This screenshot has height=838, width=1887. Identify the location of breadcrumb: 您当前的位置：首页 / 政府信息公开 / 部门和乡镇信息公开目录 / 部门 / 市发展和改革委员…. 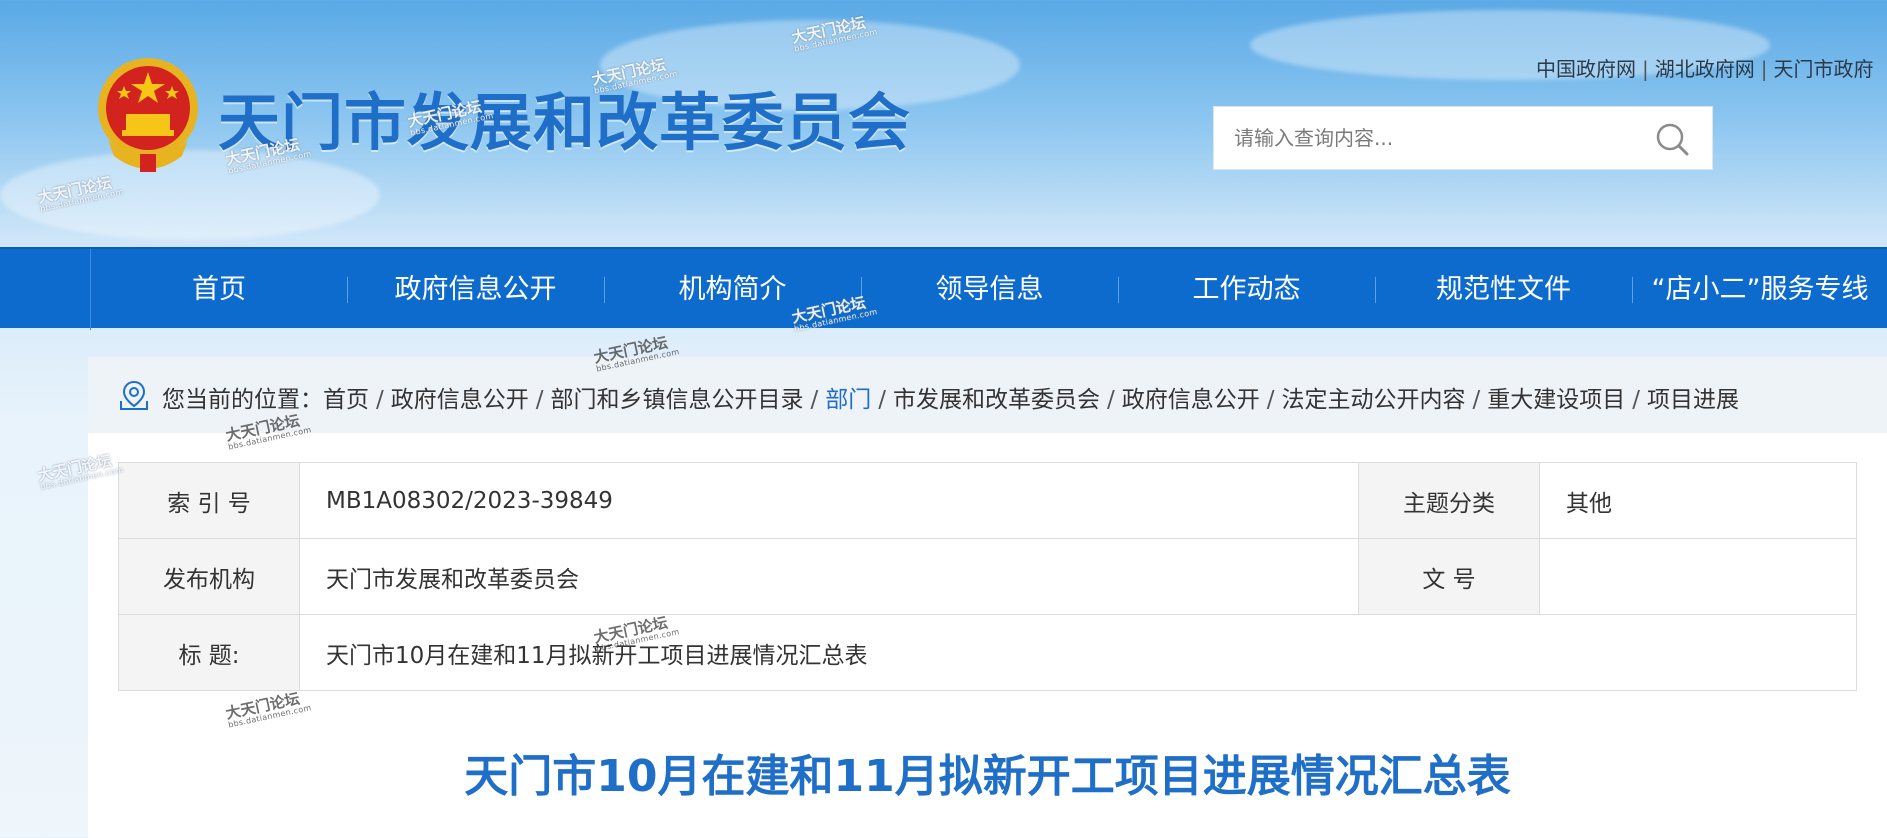
(950, 400).